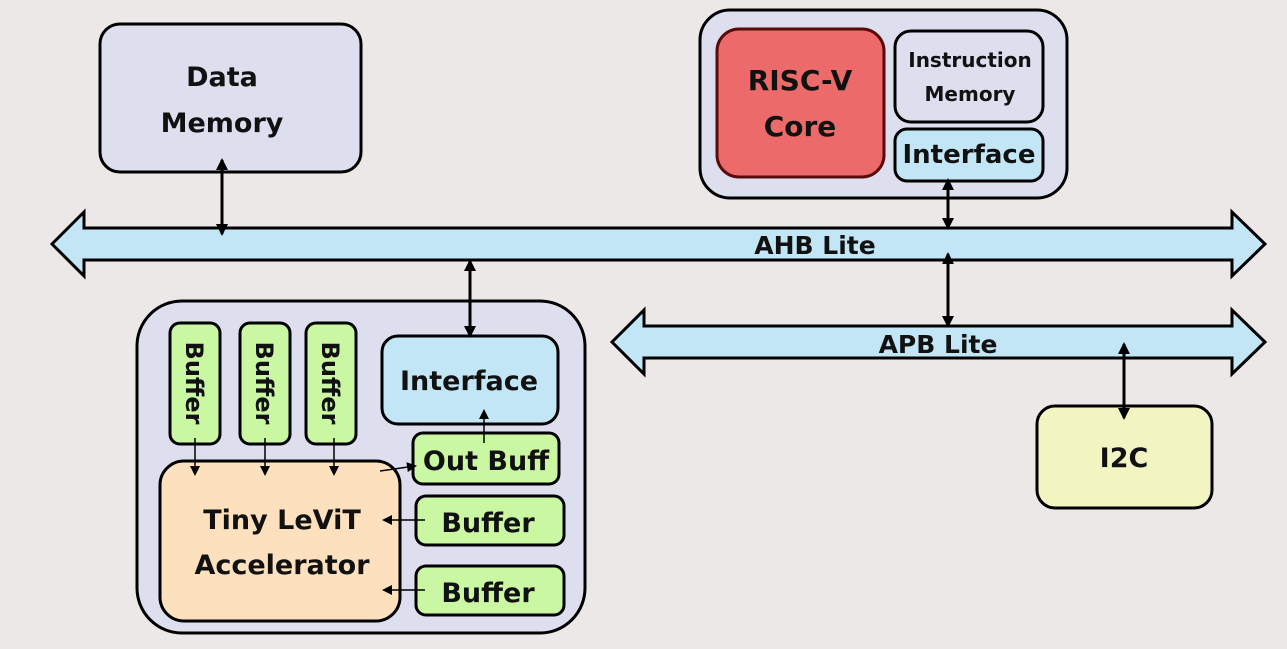 The width and height of the screenshot is (1287, 649). What do you see at coordinates (970, 60) in the screenshot?
I see `instruction-memory-label-line1: Instruction` at bounding box center [970, 60].